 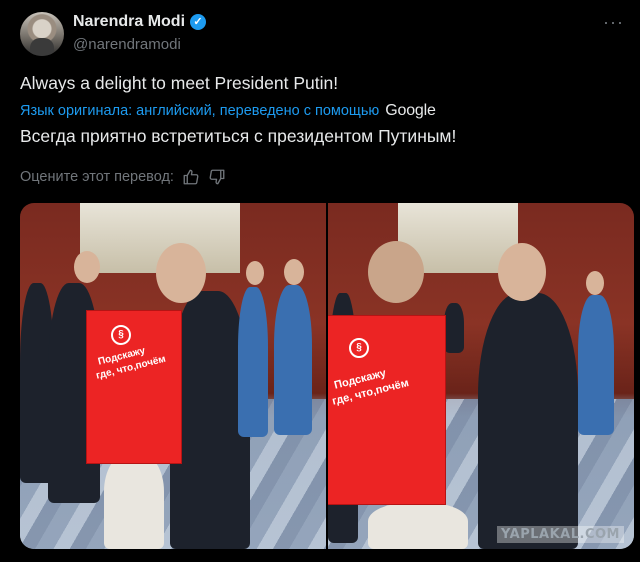 I want to click on more-options-icon: ···, so click(x=613, y=22).